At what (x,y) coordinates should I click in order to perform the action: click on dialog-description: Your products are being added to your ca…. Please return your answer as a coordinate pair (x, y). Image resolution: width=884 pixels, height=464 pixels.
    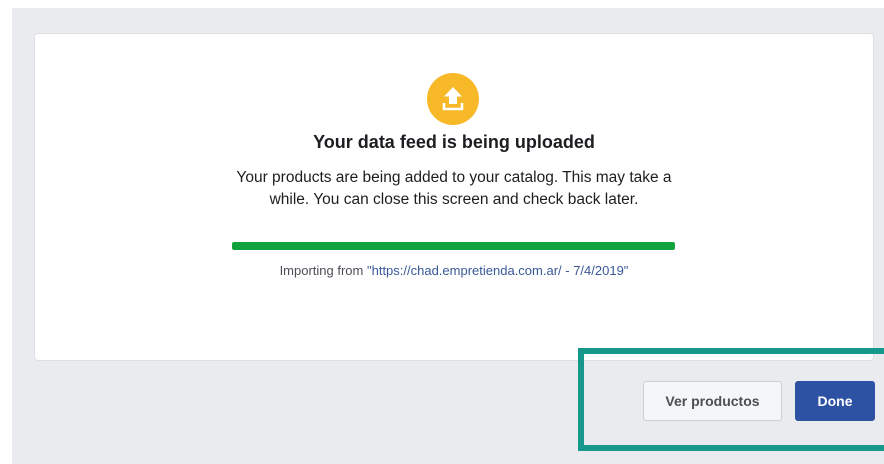
    Looking at the image, I should click on (454, 188).